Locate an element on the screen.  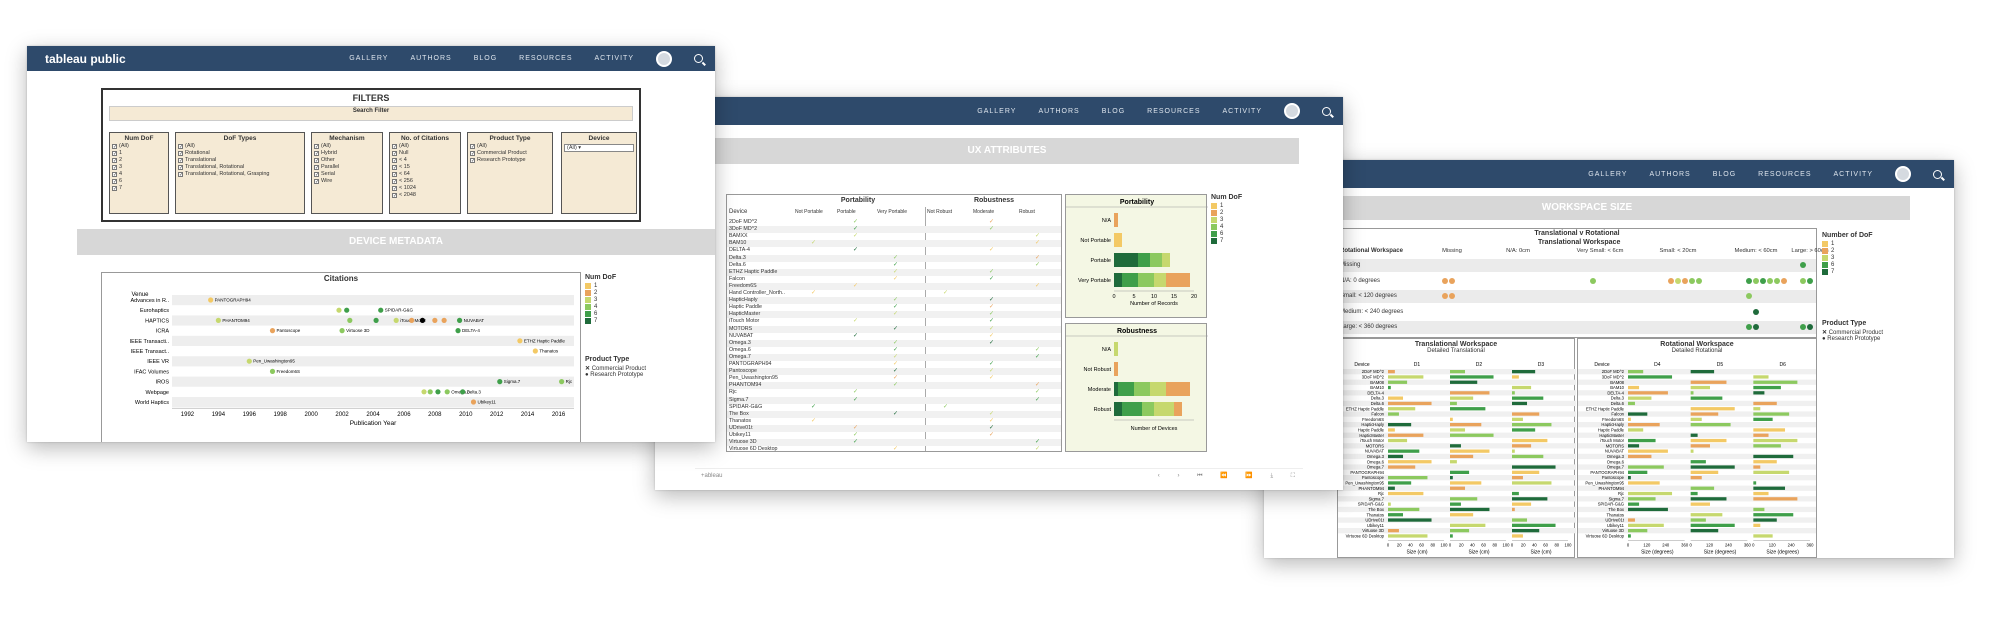
filter-option: ✓ Translational, Rotational, Grasping is located at coordinates (240, 174).